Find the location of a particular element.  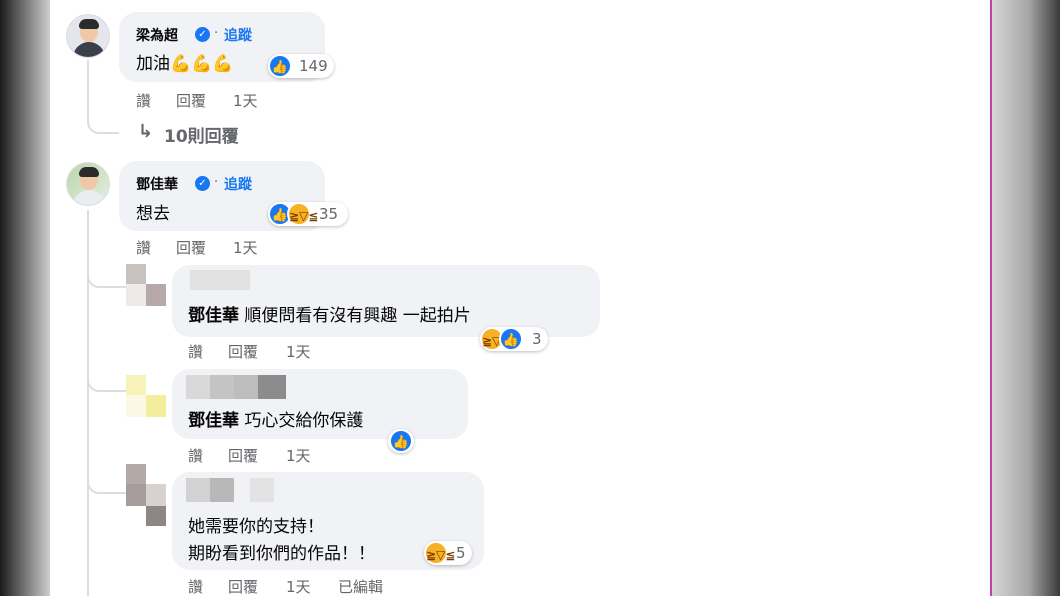

reaction-summary: 👍 ≧▽≦ 35 is located at coordinates (308, 214).